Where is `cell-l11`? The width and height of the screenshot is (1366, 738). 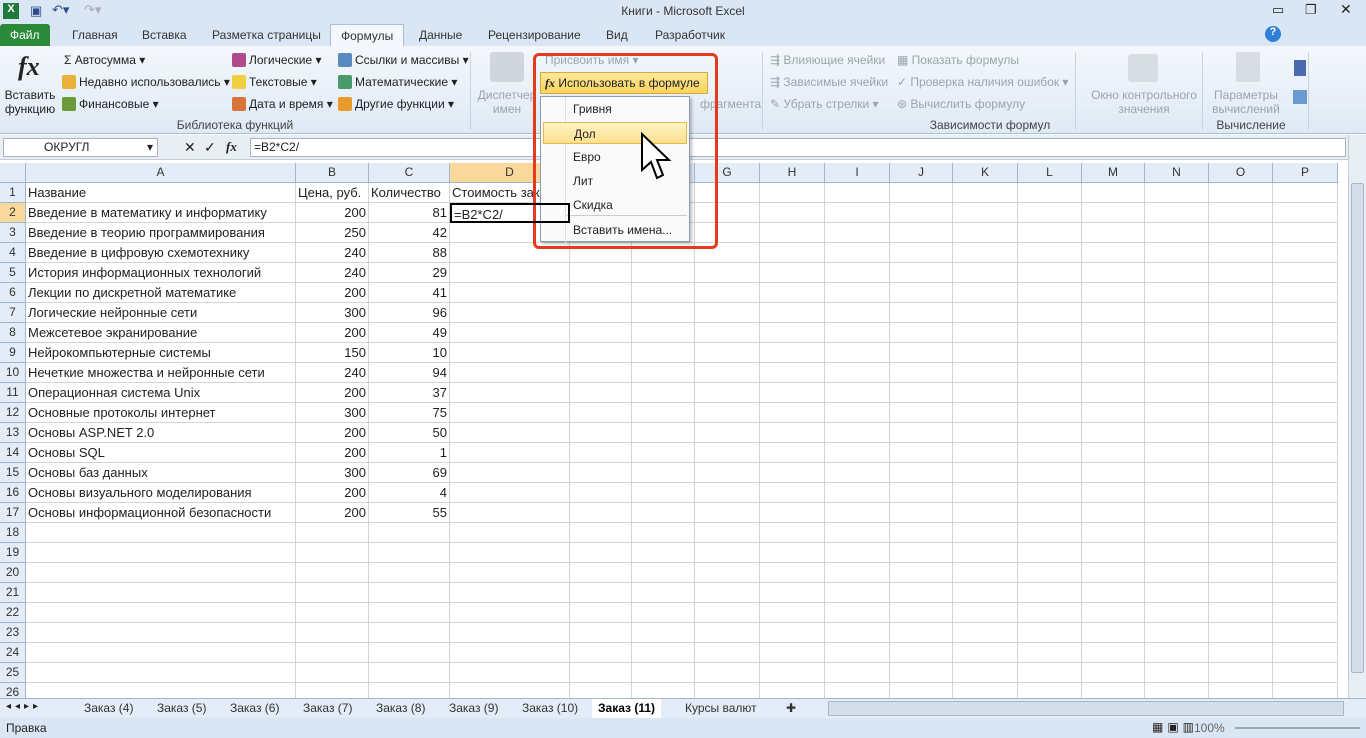 cell-l11 is located at coordinates (1050, 393).